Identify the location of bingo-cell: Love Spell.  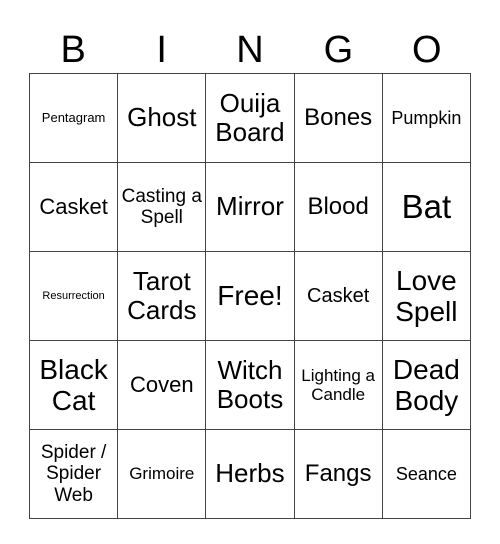
(426, 296).